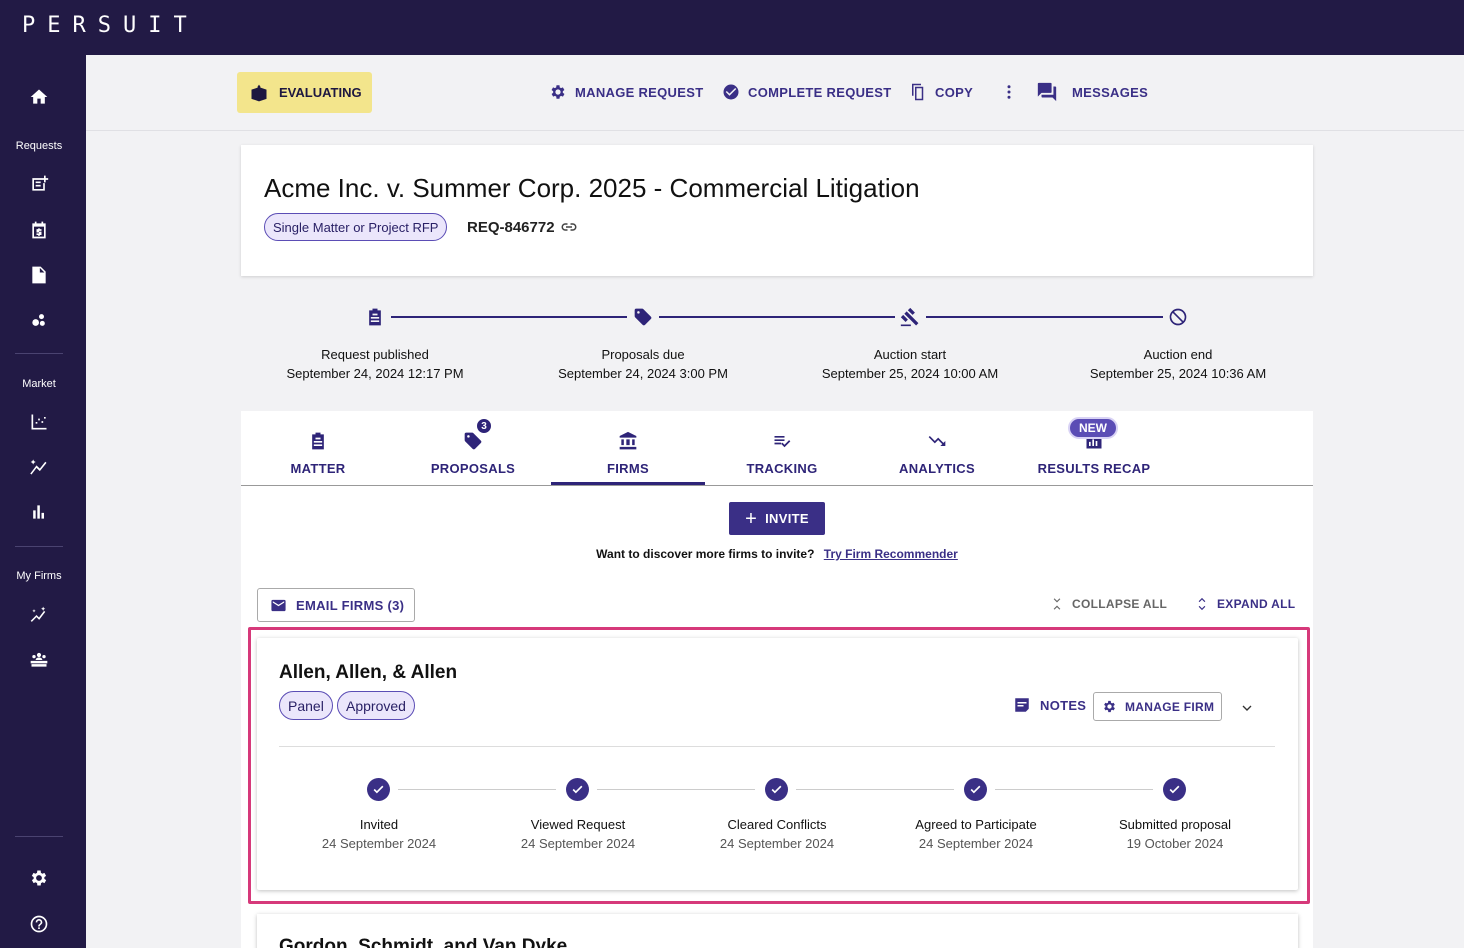 The height and width of the screenshot is (948, 1464). I want to click on tab-analytics: ANALYTICS, so click(937, 448).